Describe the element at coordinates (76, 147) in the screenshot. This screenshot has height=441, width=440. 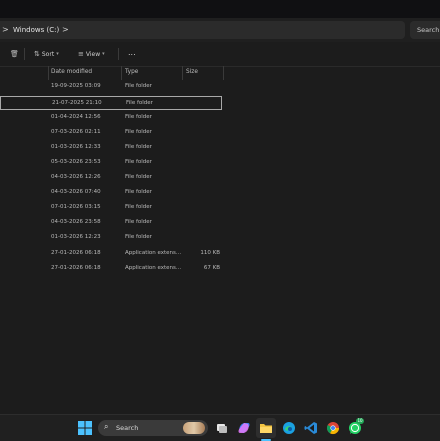
I see `date-modified-cell: 01-03-2026 12:33` at that location.